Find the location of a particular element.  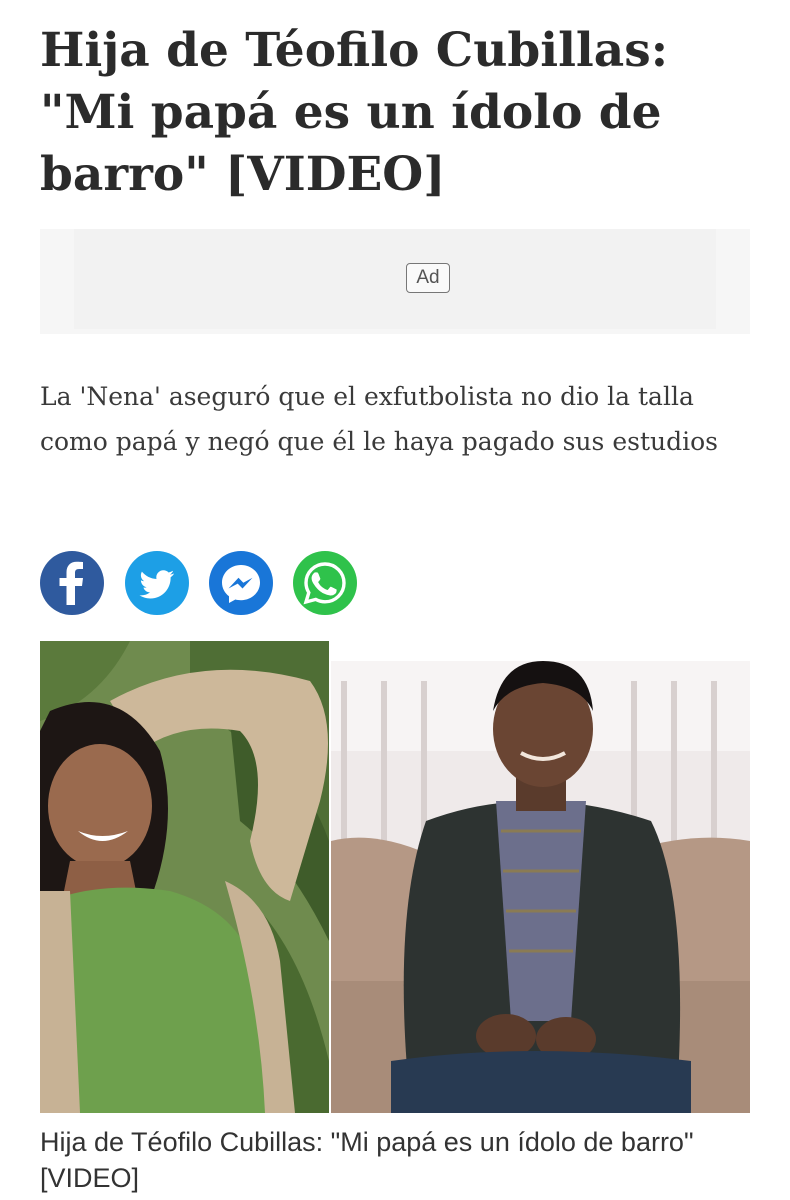

share-twitter-button is located at coordinates (157, 583).